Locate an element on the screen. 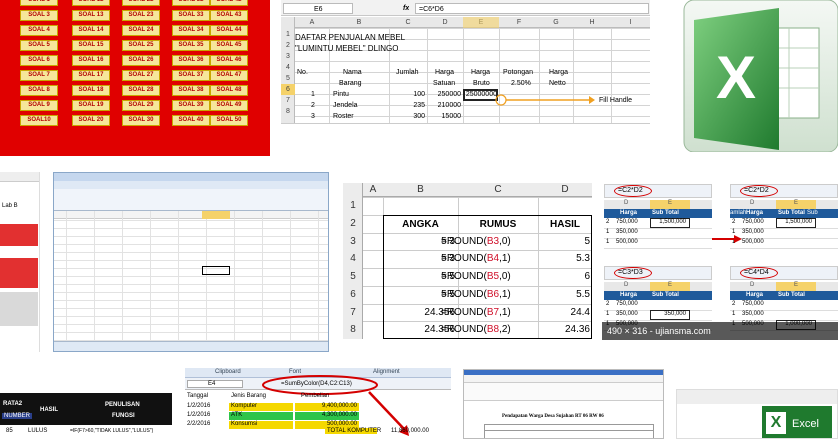 The image size is (838, 439). soal-button: SOAL 49 is located at coordinates (229, 105).